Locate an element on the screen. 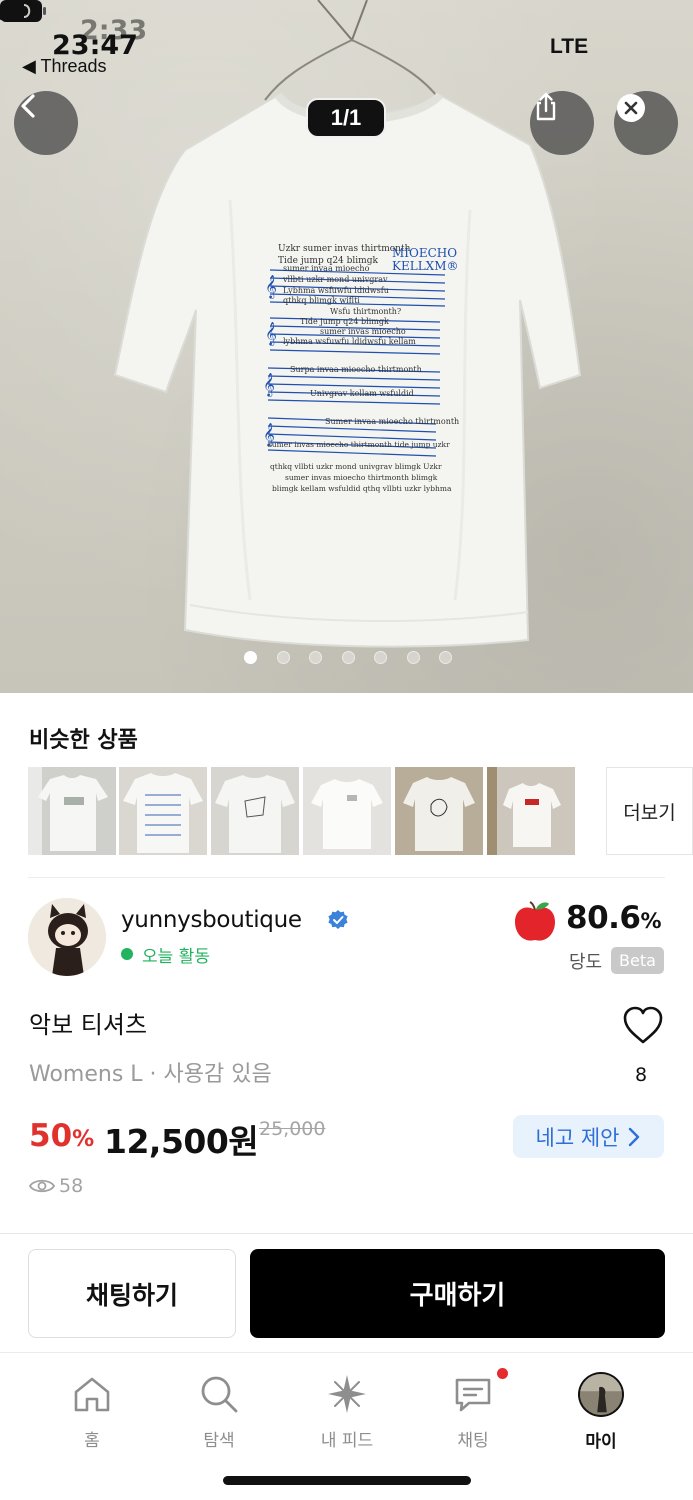  seller-avatar is located at coordinates (67, 937).